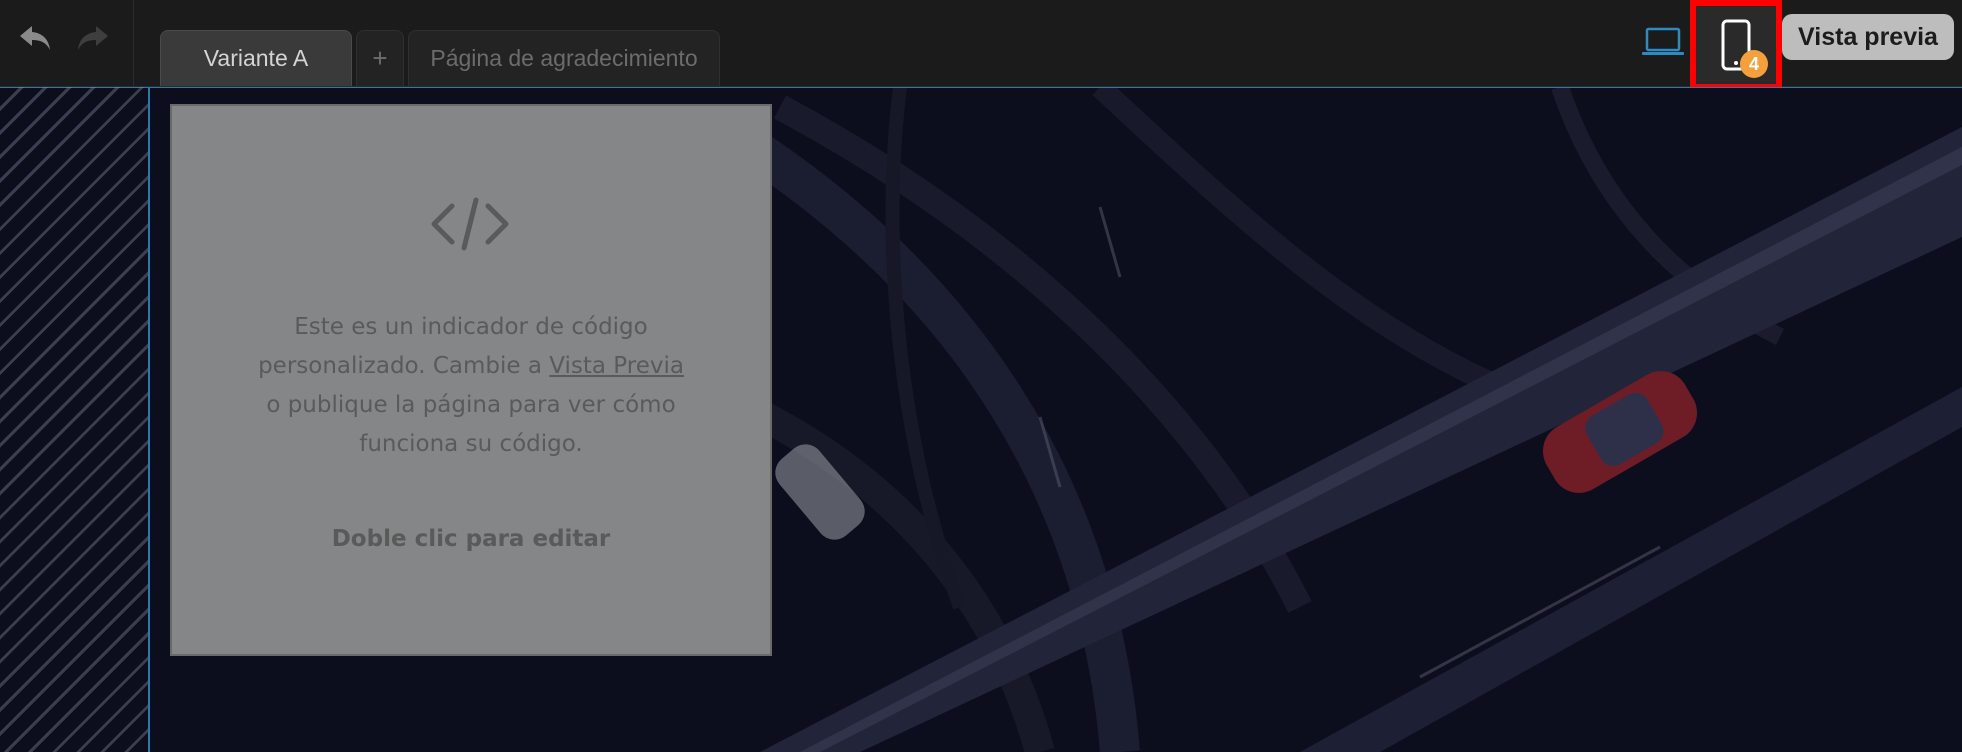 This screenshot has height=752, width=1962. I want to click on add-variant-button: +, so click(380, 58).